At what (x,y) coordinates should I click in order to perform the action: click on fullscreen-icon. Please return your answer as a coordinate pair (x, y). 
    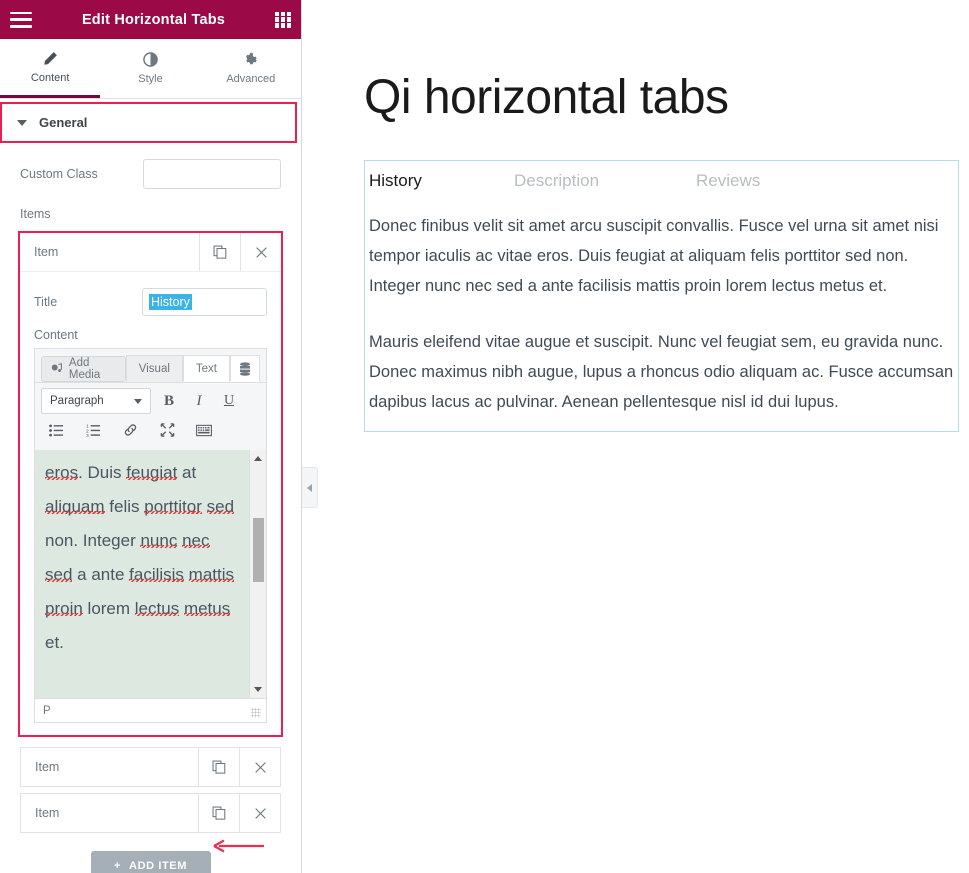
    Looking at the image, I should click on (167, 430).